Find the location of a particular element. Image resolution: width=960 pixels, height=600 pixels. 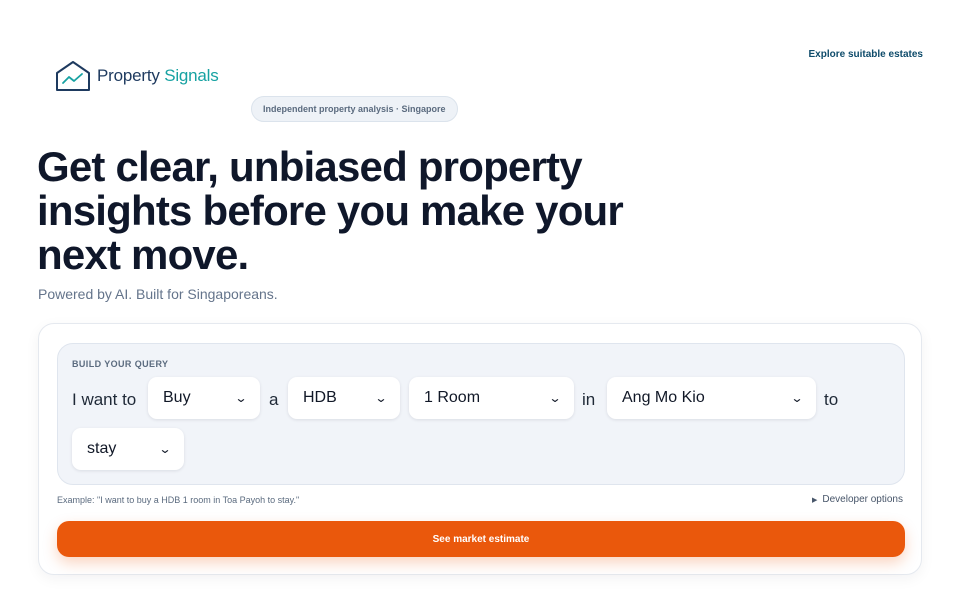

query-word-i-want-to: I want to is located at coordinates (104, 399).